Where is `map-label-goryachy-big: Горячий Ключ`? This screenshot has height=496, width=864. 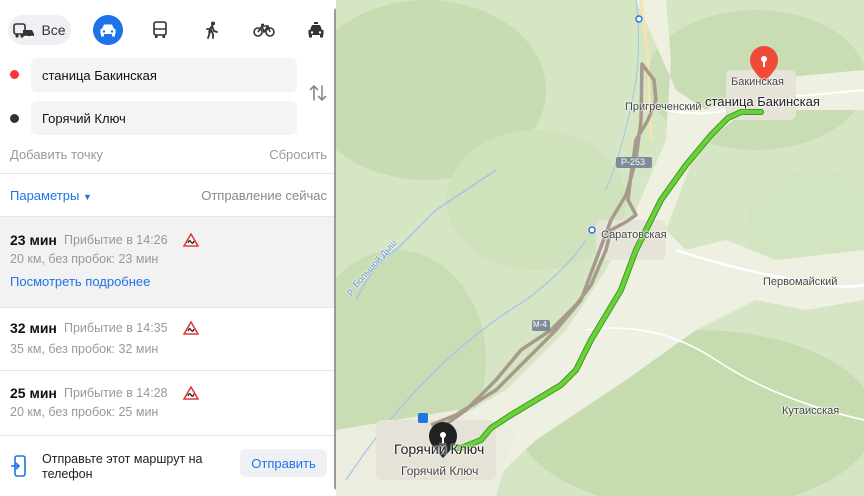
map-label-goryachy-big: Горячий Ключ is located at coordinates (439, 449).